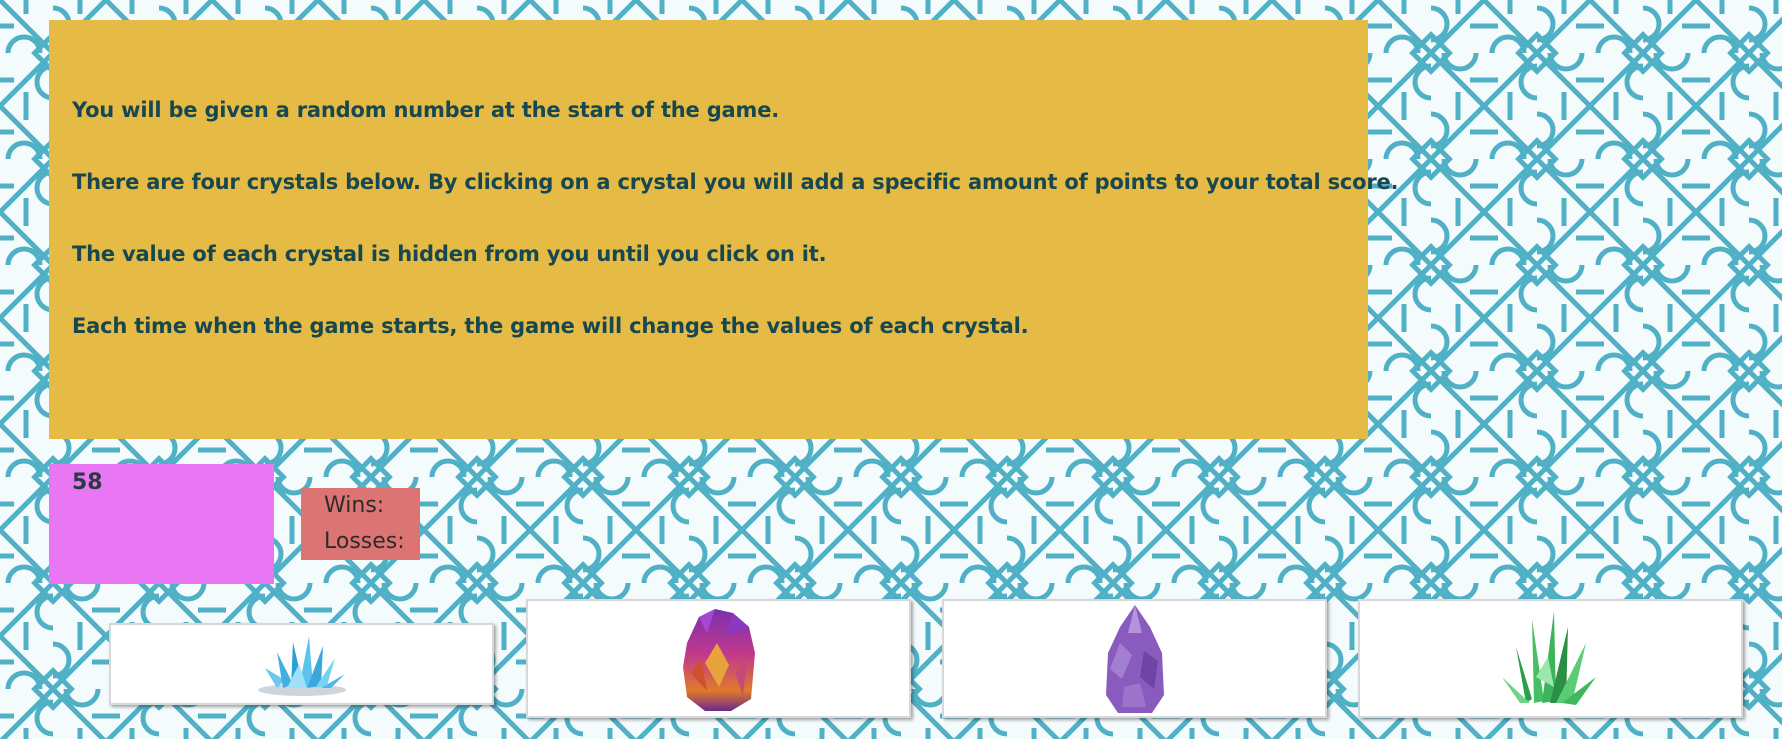 Image resolution: width=1782 pixels, height=739 pixels. I want to click on green-crystal-cluster-icon, so click(1548, 657).